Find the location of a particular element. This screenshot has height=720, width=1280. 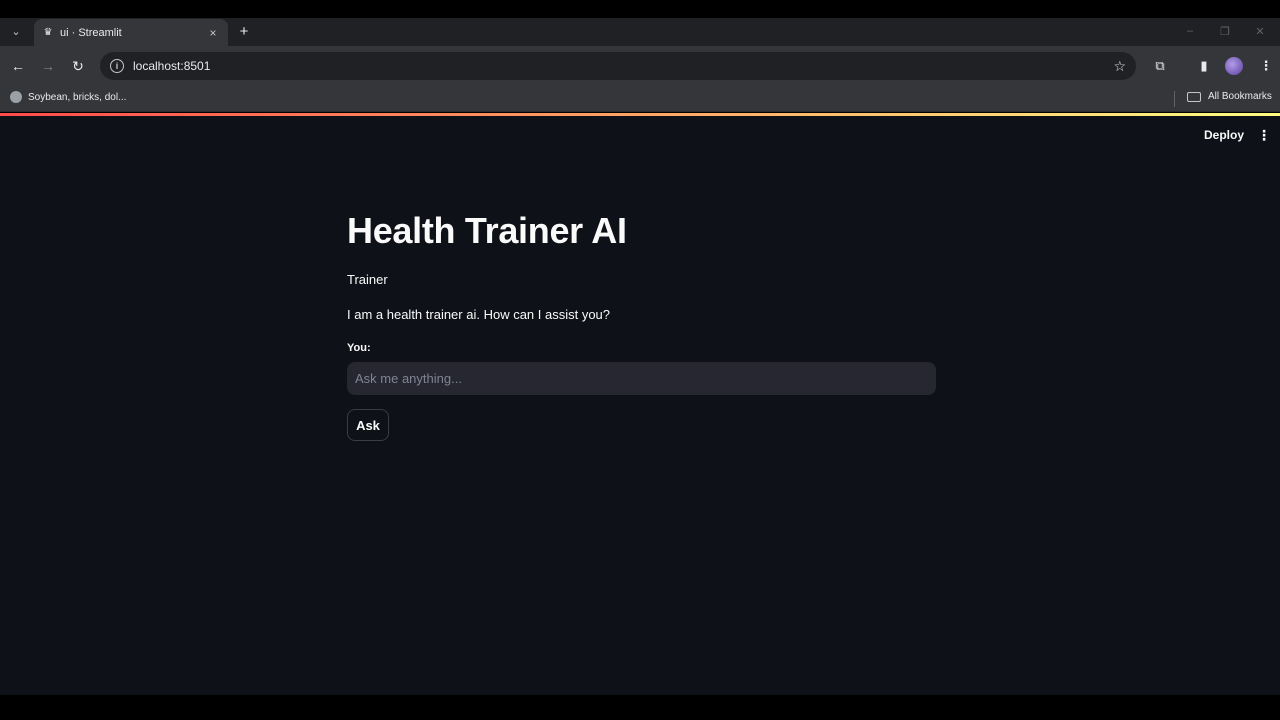

extensions-icon: ⧉ is located at coordinates (1160, 66).